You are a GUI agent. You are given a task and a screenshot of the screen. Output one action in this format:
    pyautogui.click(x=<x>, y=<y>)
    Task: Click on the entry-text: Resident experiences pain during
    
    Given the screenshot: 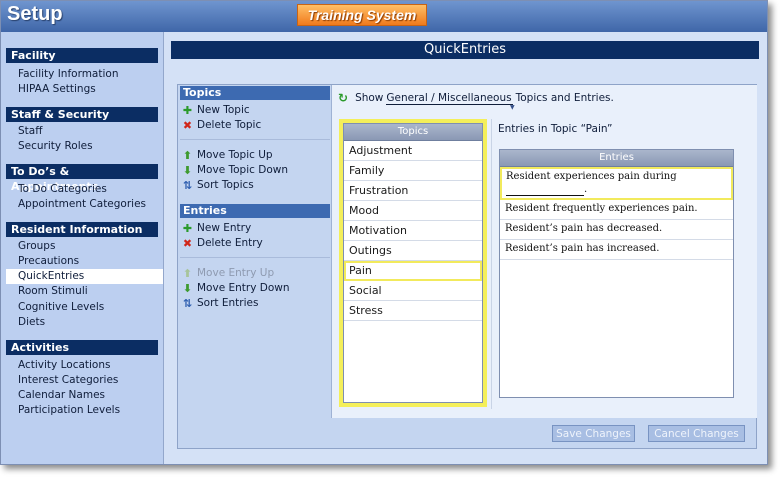 What is the action you would take?
    pyautogui.click(x=591, y=176)
    